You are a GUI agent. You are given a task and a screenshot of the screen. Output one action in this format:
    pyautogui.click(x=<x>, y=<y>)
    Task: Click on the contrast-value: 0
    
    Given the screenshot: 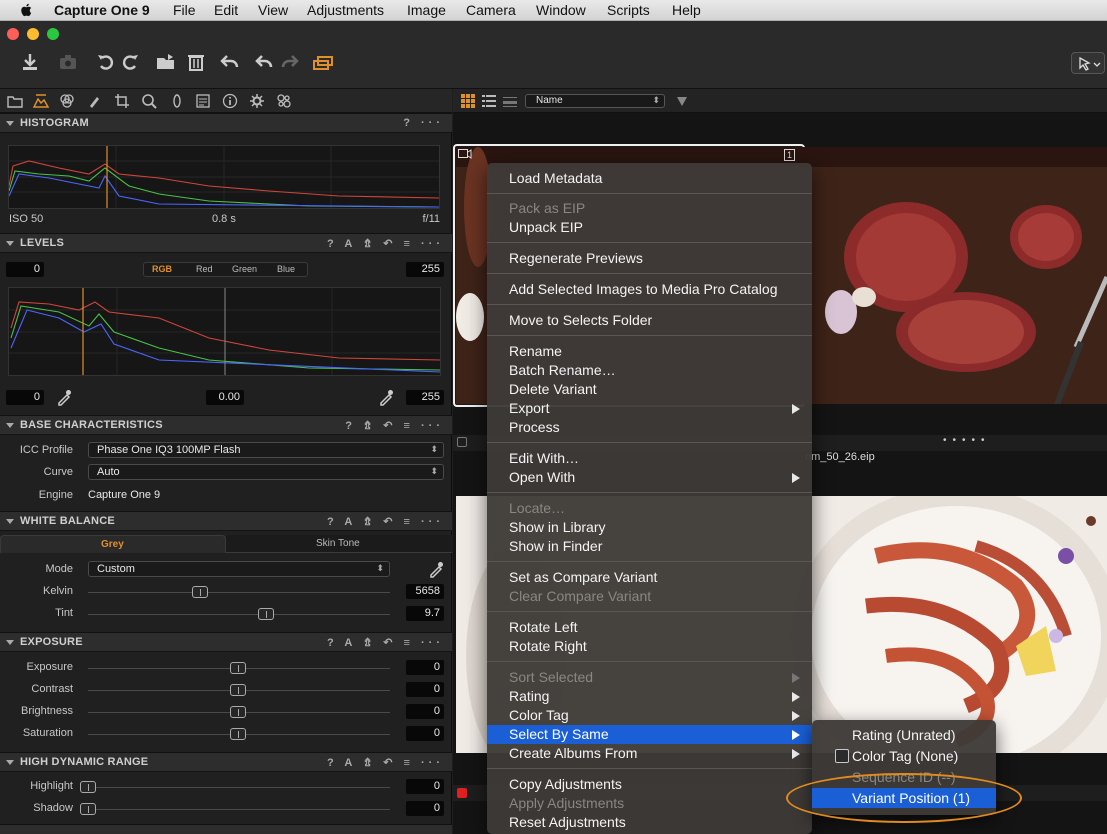 What is the action you would take?
    pyautogui.click(x=425, y=689)
    